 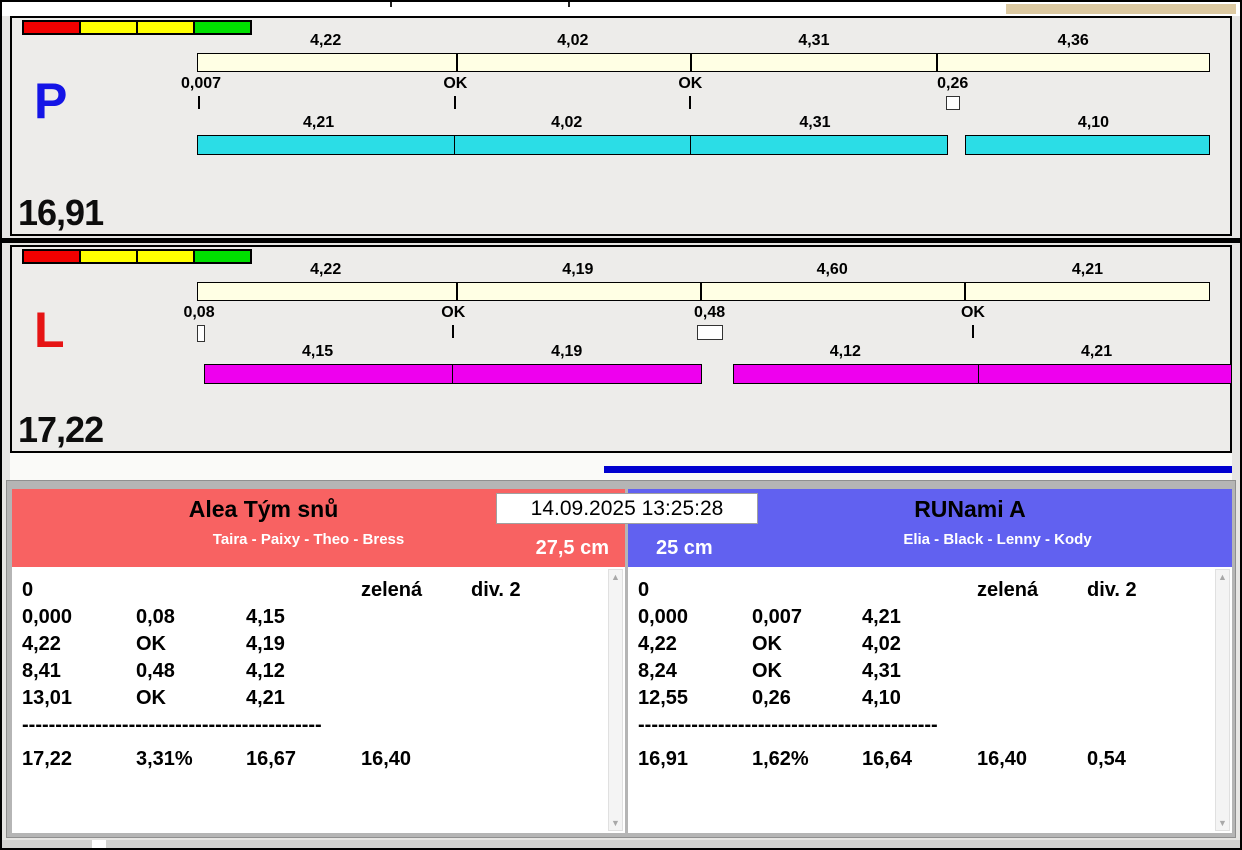 I want to click on summary-cell: 16,91, so click(x=663, y=759).